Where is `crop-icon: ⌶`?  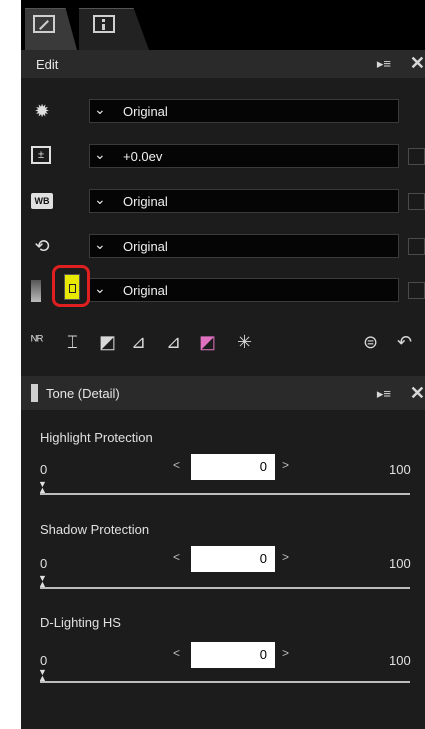
crop-icon: ⌶ is located at coordinates (72, 342).